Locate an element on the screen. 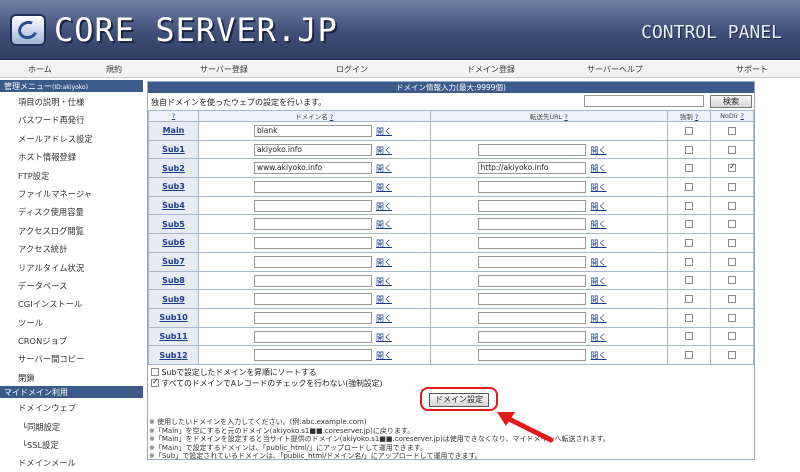  sidebar-item-spec: 項目の説明・仕様 is located at coordinates (71, 101).